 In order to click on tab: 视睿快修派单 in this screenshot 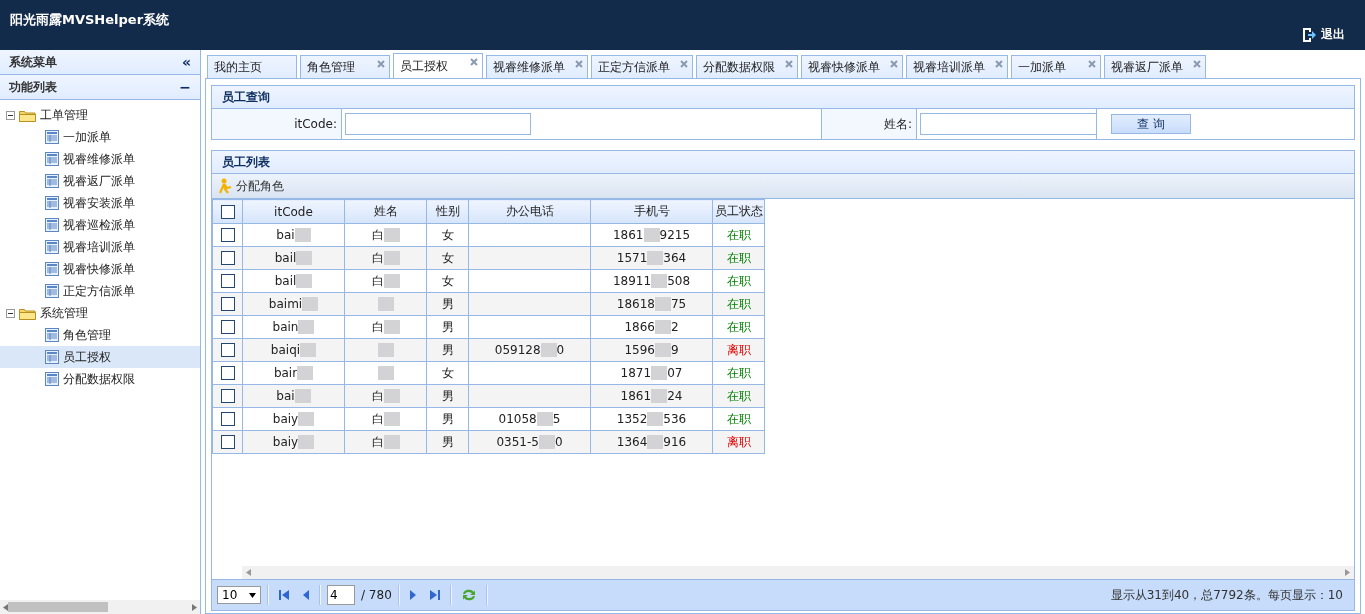, I will do `click(852, 66)`.